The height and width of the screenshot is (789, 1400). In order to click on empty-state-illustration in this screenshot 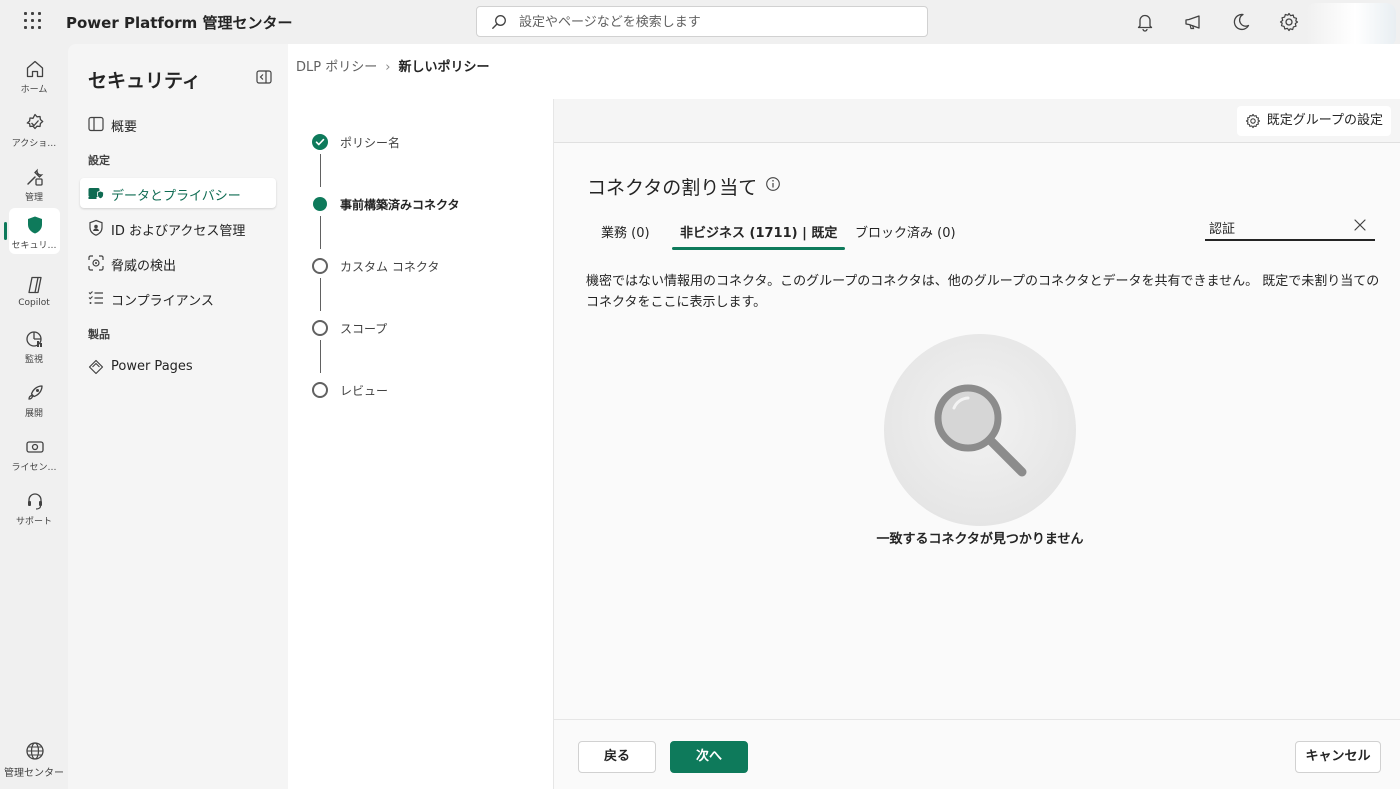, I will do `click(980, 430)`.